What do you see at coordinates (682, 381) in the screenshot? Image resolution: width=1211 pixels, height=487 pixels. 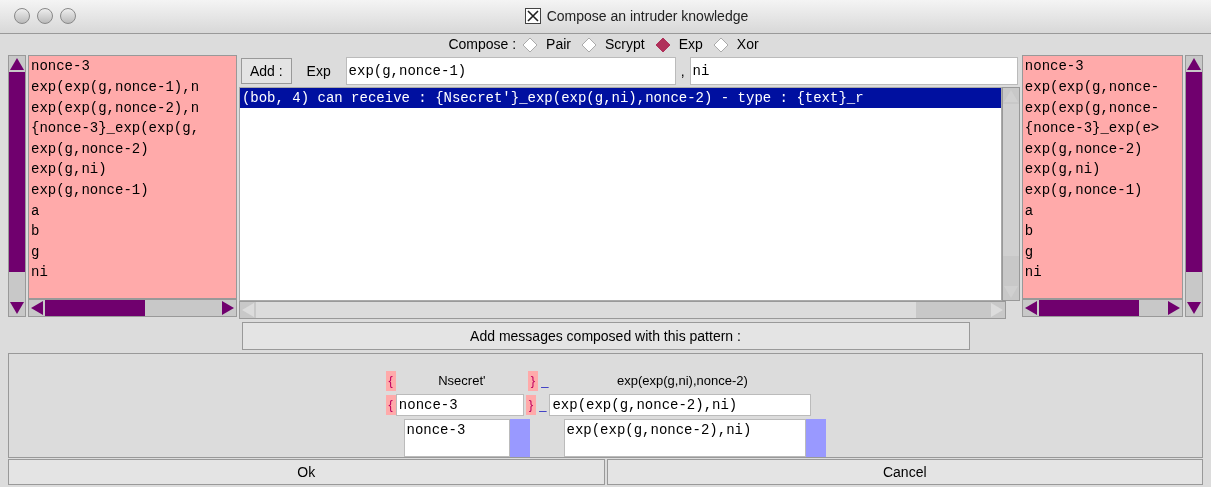 I see `pattern-heading: exp(exp(g,ni),nonce-2)` at bounding box center [682, 381].